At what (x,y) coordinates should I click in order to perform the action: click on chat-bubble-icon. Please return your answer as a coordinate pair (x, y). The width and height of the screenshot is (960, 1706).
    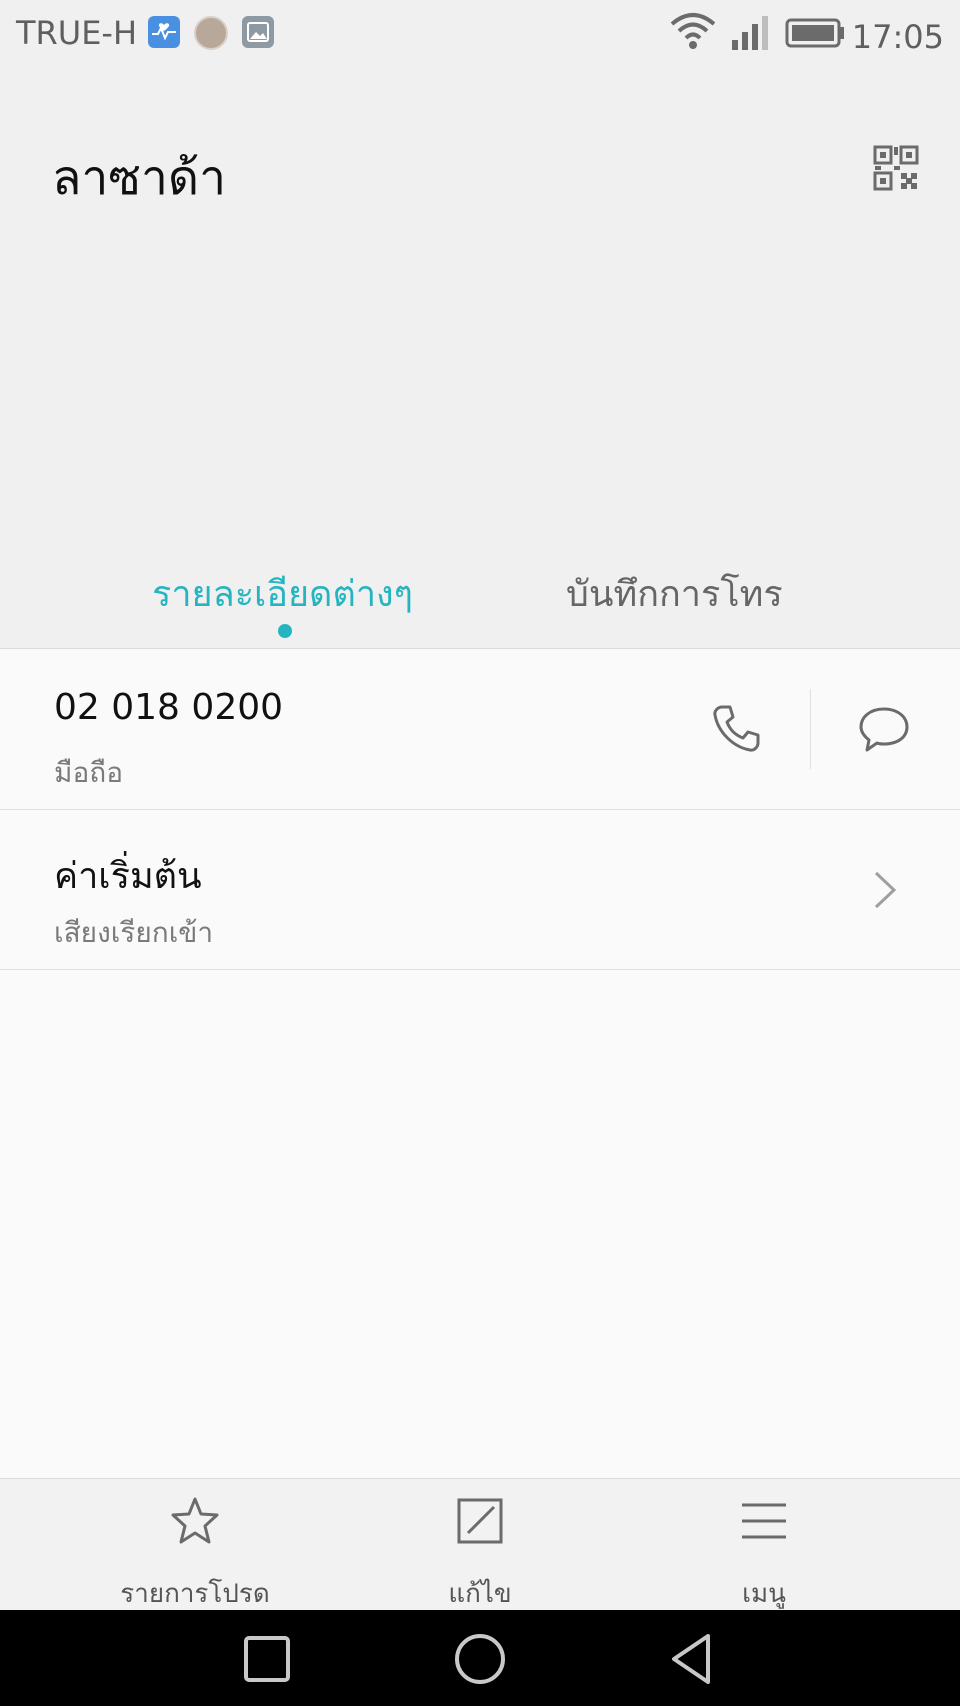
    Looking at the image, I should click on (884, 729).